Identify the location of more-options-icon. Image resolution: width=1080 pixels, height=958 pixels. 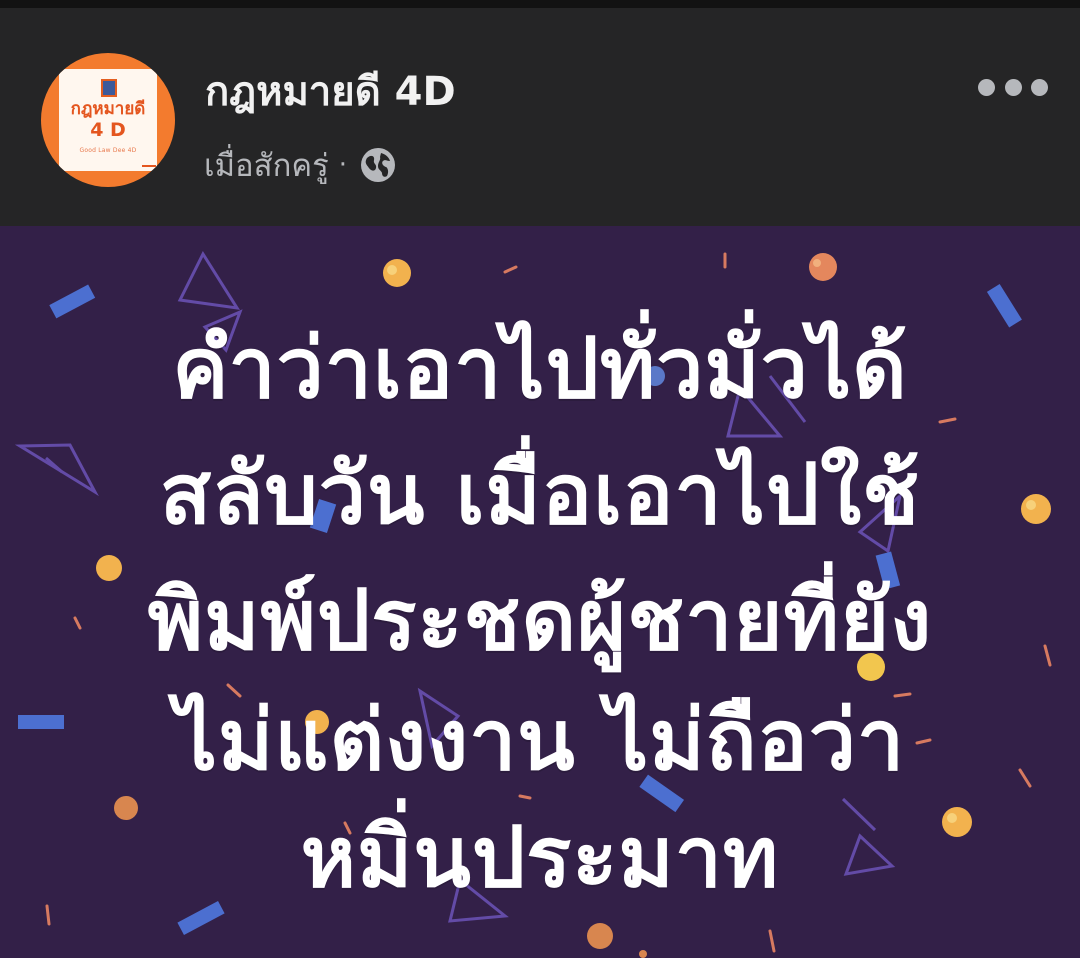
(1013, 87).